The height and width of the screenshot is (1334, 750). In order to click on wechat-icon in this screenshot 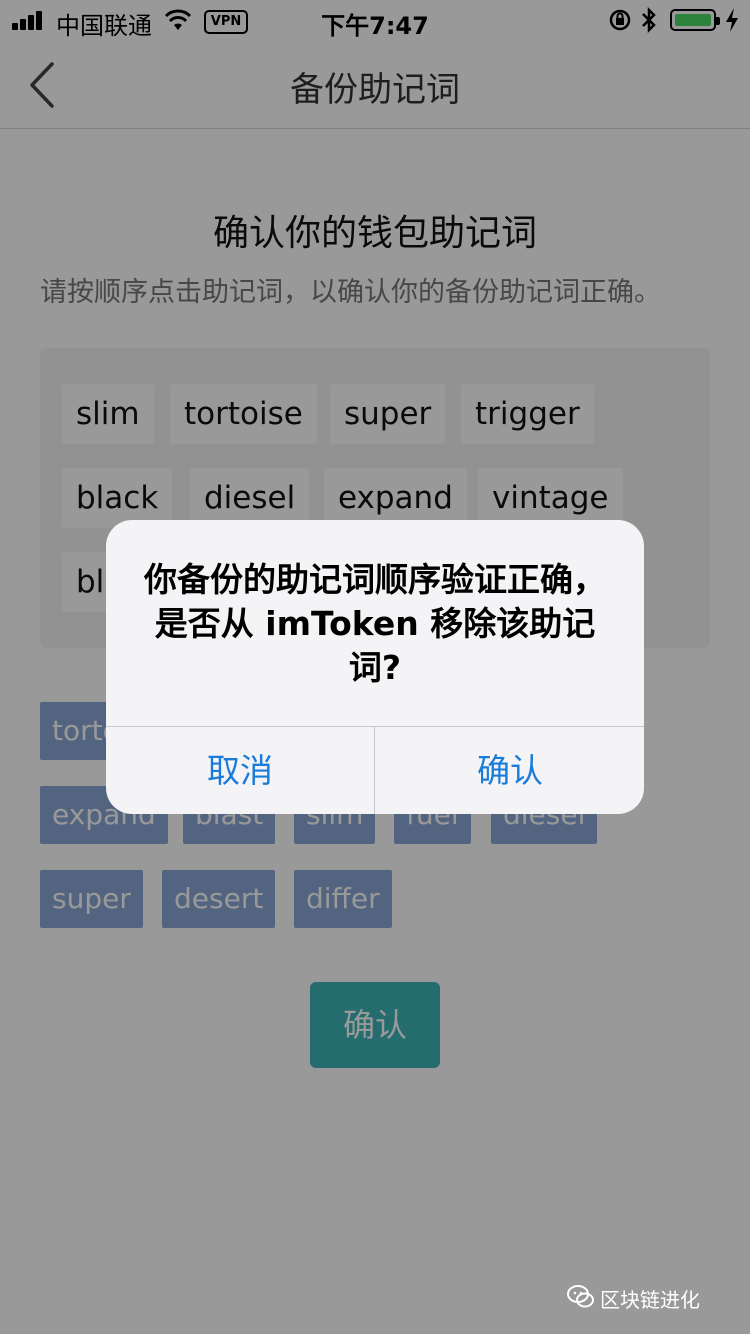, I will do `click(580, 1296)`.